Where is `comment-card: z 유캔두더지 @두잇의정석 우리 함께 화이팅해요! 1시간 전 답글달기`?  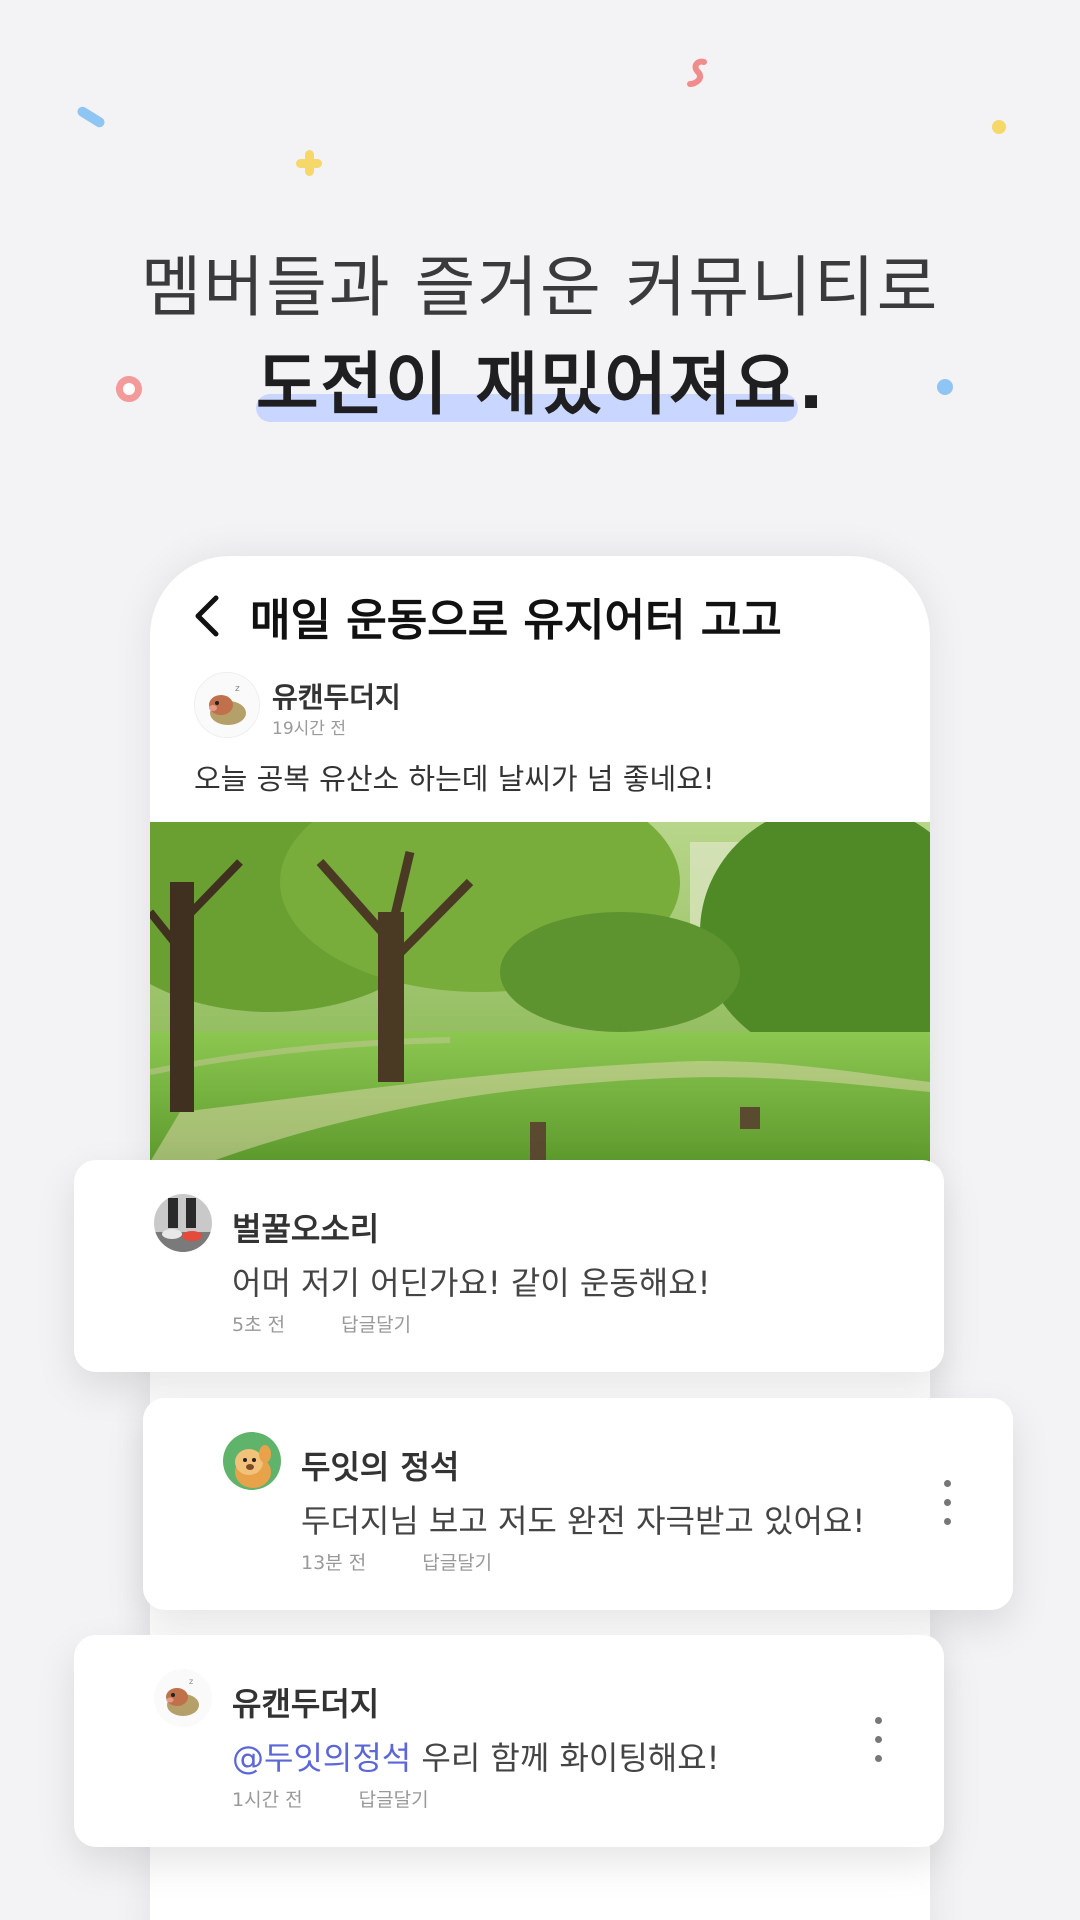
comment-card: z 유캔두더지 @두잇의정석 우리 함께 화이팅해요! 1시간 전 답글달기 is located at coordinates (509, 1741).